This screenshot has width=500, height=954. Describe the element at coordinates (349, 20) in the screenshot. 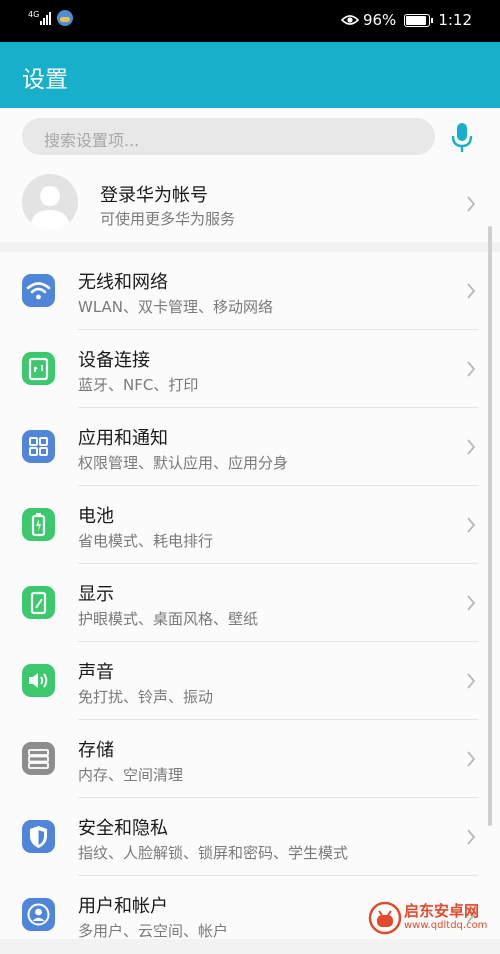

I see `eye-comfort-icon` at that location.